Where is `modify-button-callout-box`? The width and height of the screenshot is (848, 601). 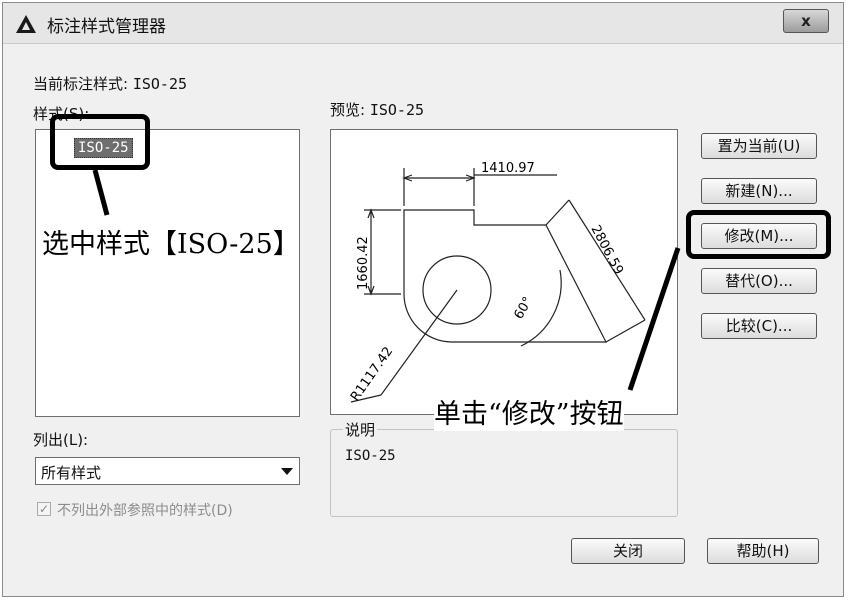
modify-button-callout-box is located at coordinates (758, 234).